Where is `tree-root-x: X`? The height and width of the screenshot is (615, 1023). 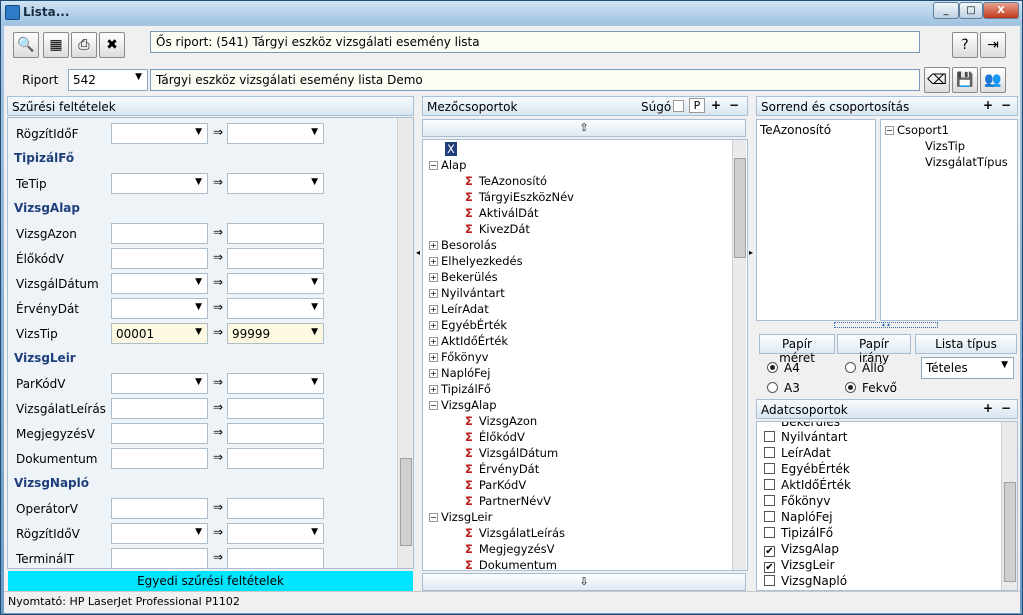 tree-root-x: X is located at coordinates (451, 149).